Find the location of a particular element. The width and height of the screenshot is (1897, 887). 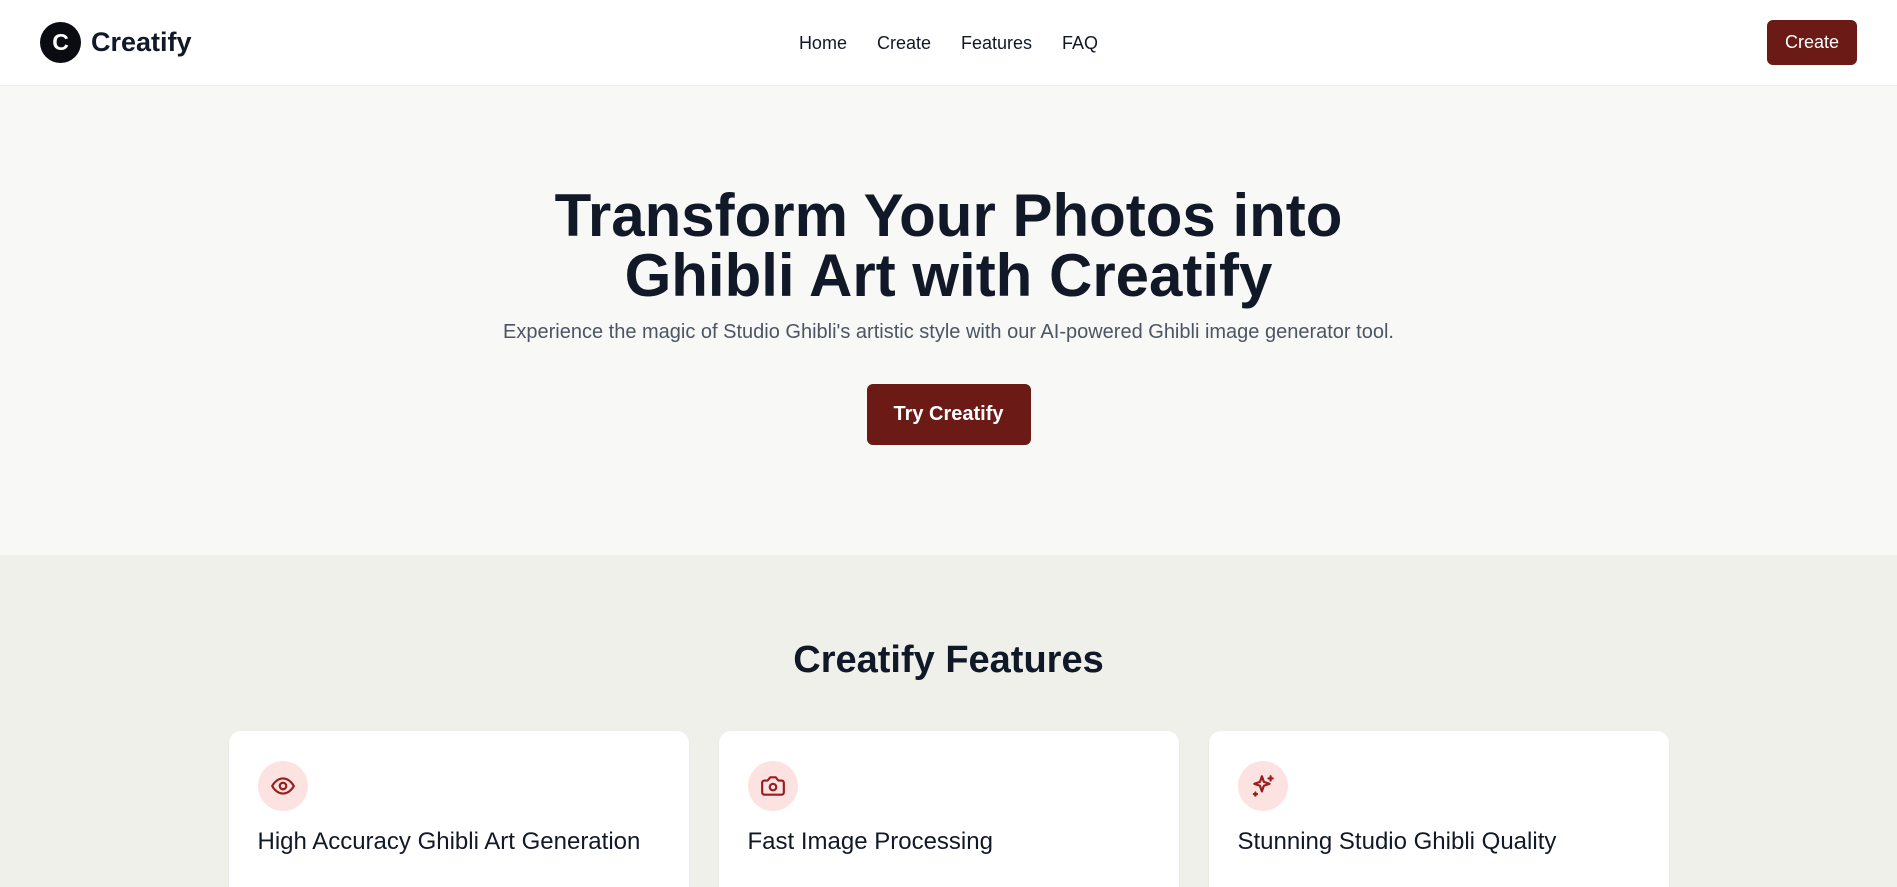

feature-card-accuracy: High Accuracy Ghibli Art Generation is located at coordinates (458, 809).